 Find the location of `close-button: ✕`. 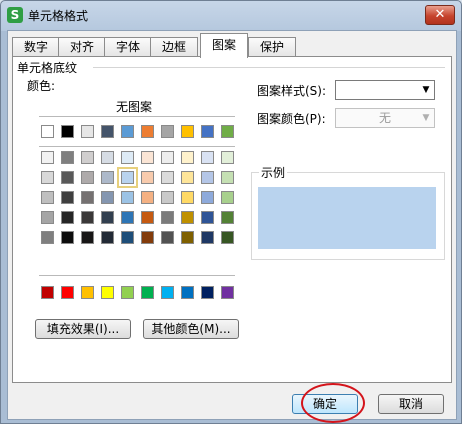

close-button: ✕ is located at coordinates (440, 15).